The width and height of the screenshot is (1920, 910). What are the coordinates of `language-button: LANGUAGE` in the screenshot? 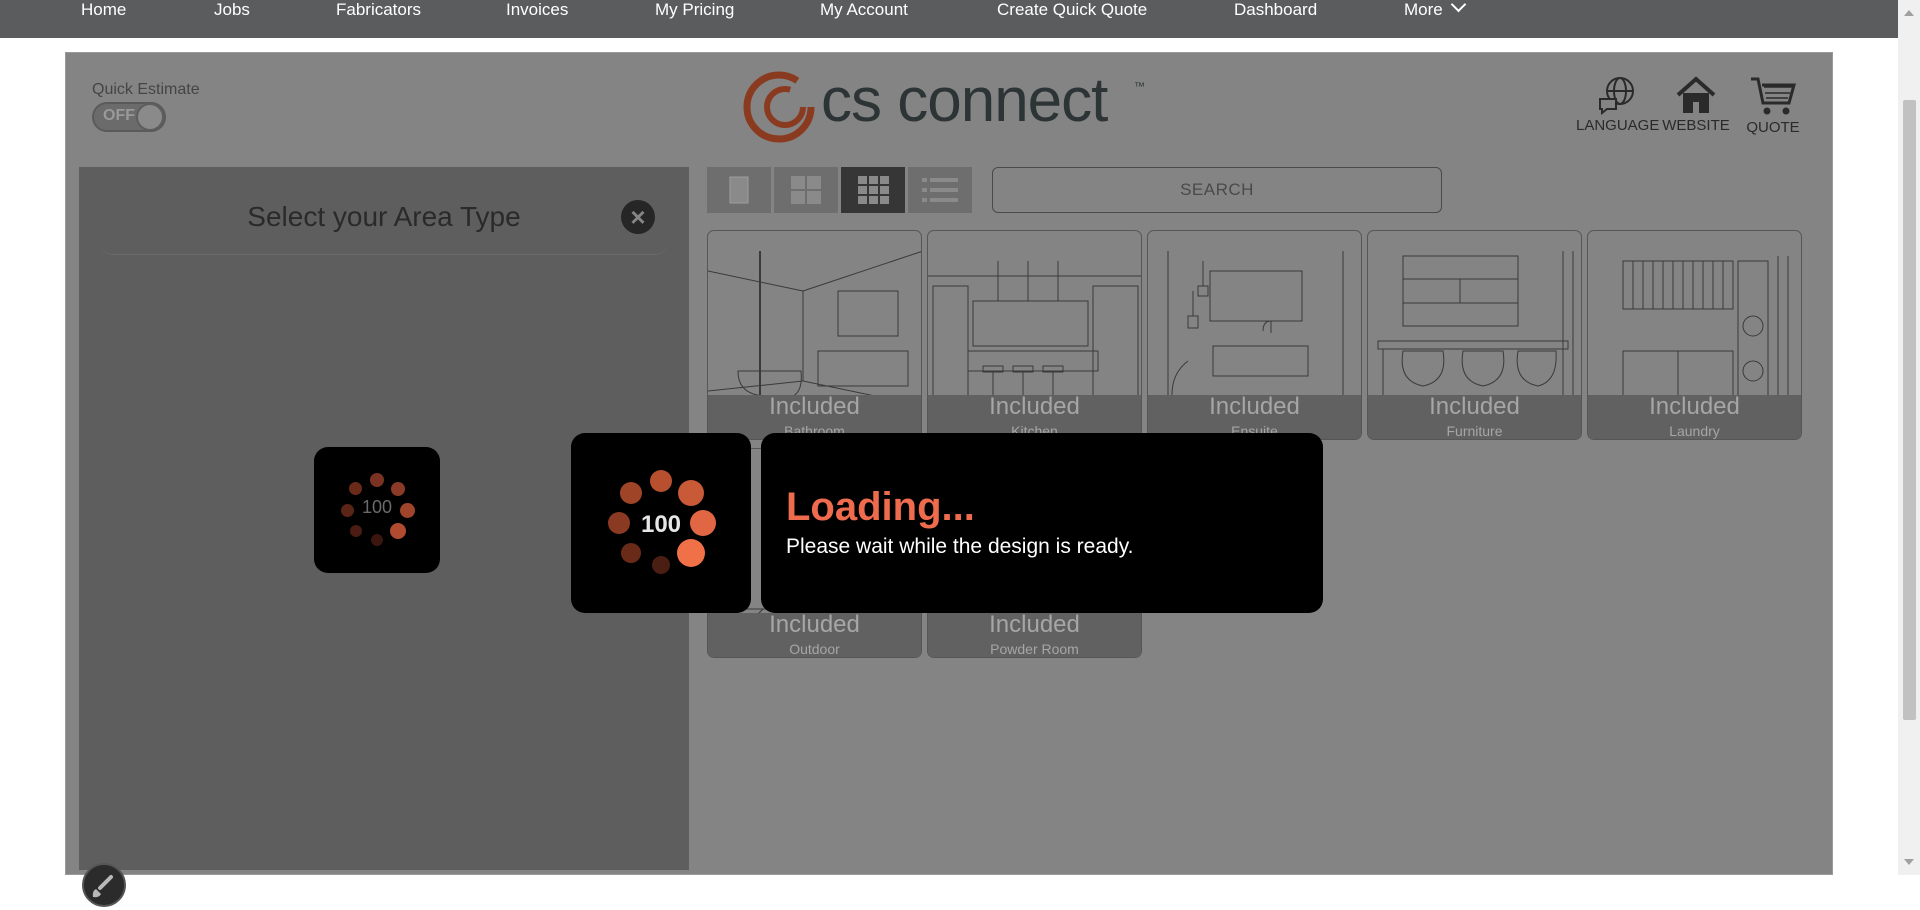 It's located at (1618, 104).